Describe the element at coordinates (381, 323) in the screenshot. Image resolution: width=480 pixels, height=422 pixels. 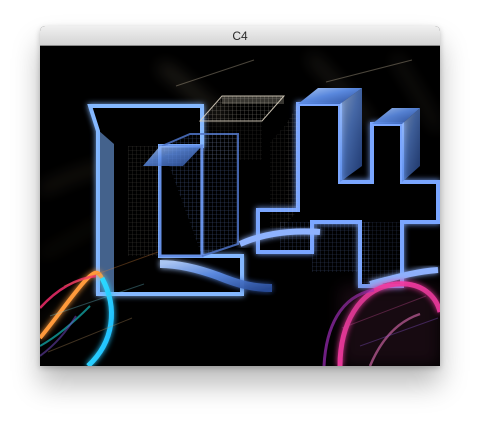
I see `bottom-right-glow` at that location.